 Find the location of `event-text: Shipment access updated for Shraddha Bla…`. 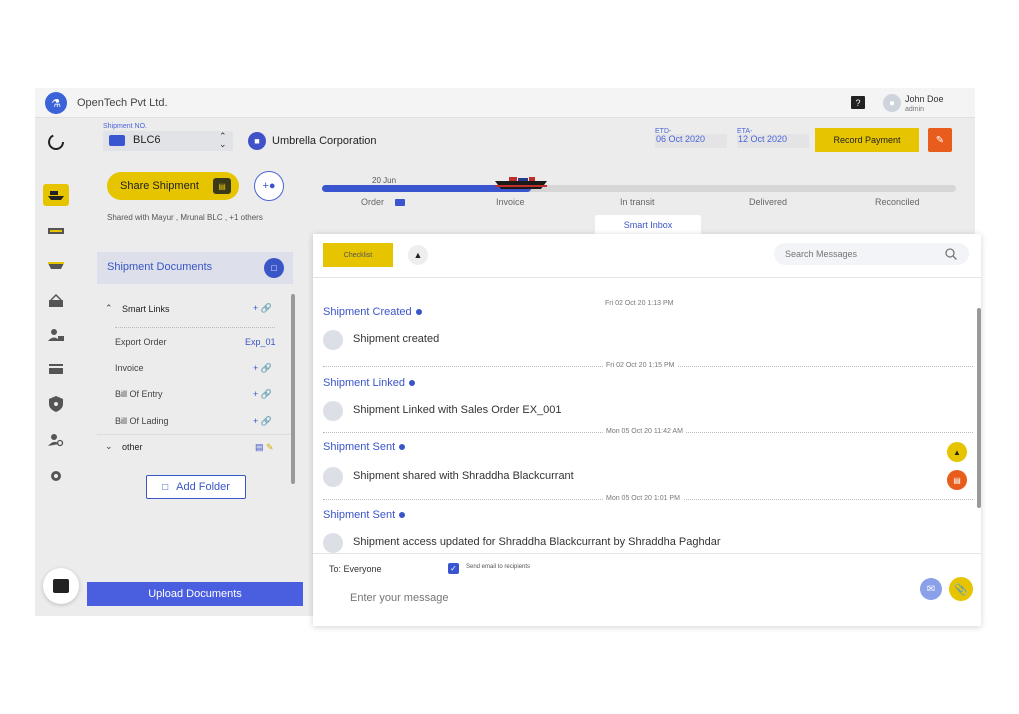

event-text: Shipment access updated for Shraddha Bla… is located at coordinates (537, 542).